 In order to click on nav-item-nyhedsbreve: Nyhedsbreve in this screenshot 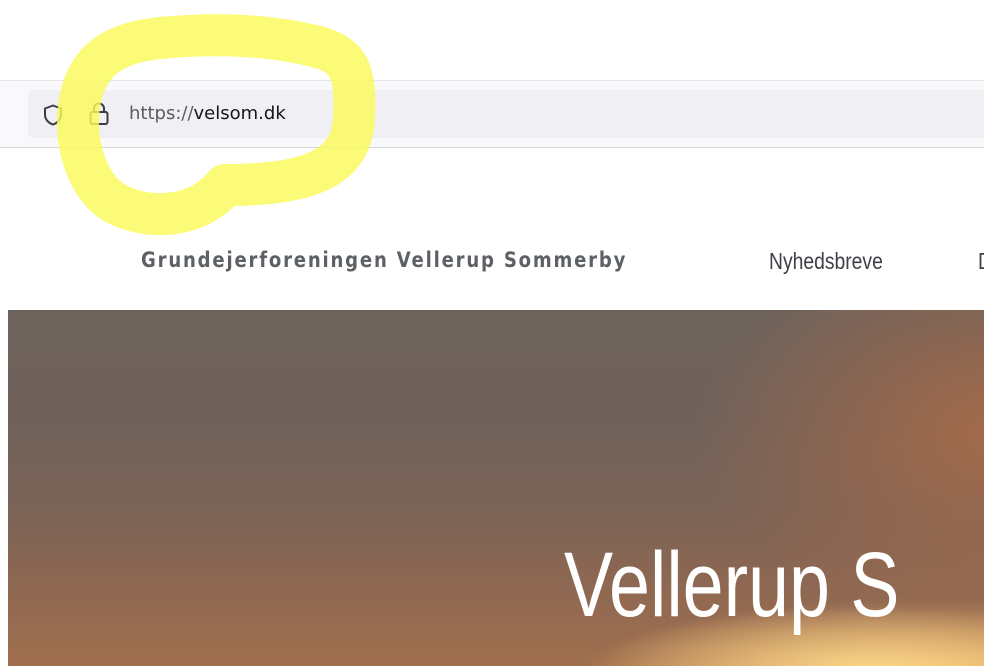, I will do `click(826, 261)`.